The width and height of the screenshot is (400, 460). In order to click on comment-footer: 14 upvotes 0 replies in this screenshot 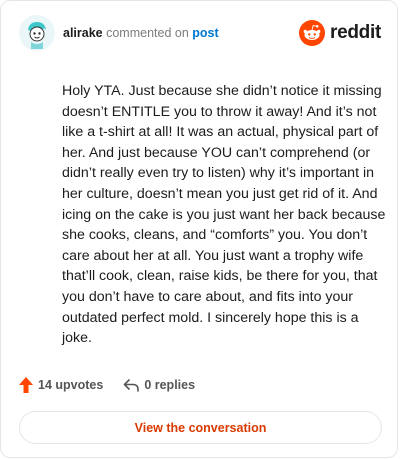, I will do `click(117, 385)`.